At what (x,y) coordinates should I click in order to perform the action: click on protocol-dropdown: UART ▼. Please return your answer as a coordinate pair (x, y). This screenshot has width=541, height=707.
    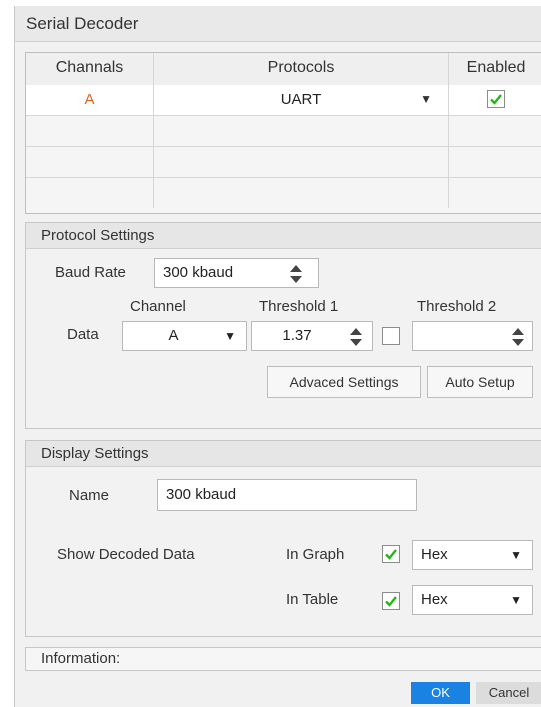
    Looking at the image, I should click on (301, 100).